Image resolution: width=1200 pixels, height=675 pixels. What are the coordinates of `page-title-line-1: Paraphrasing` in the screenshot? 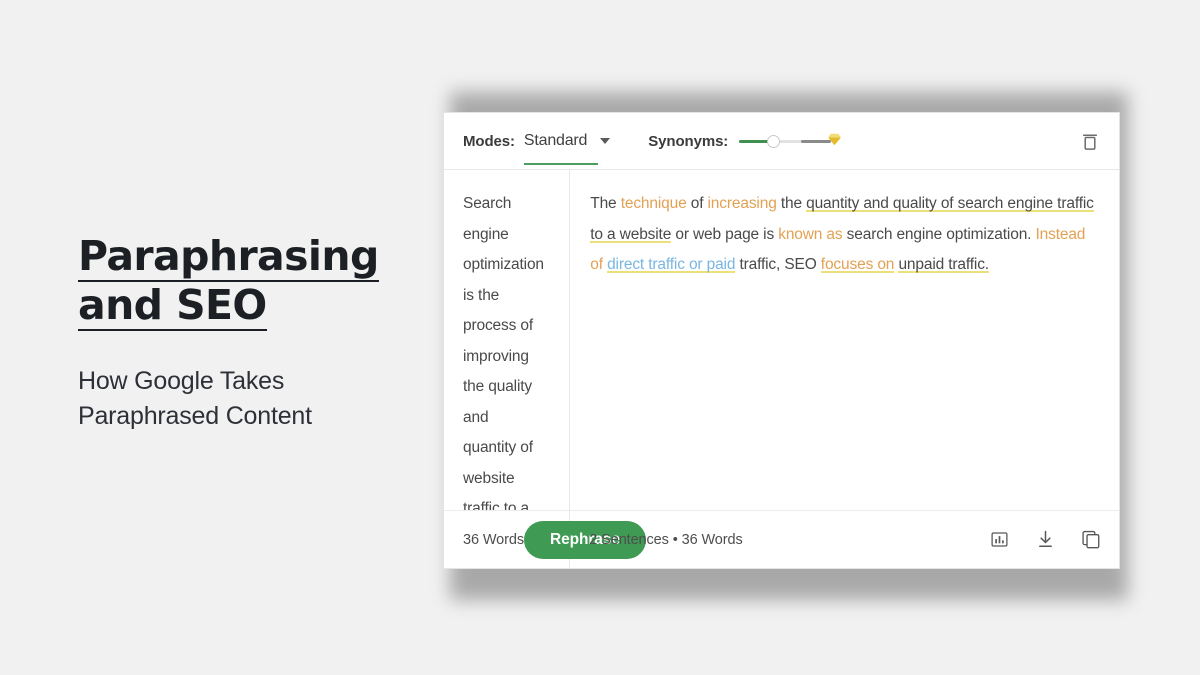 It's located at (228, 256).